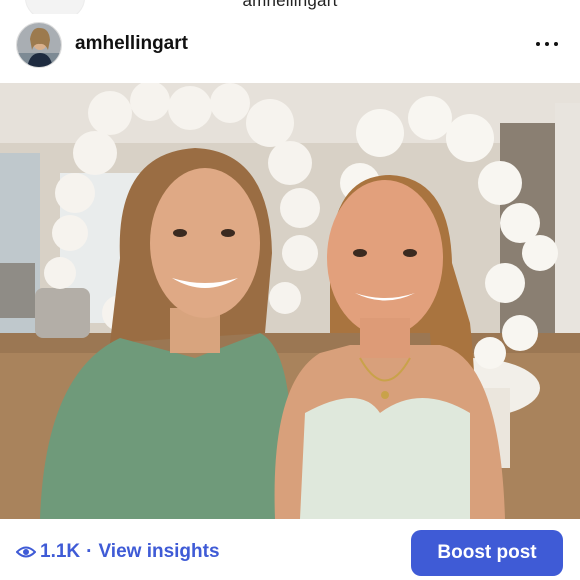 The height and width of the screenshot is (580, 580). Describe the element at coordinates (39, 45) in the screenshot. I see `avatar` at that location.